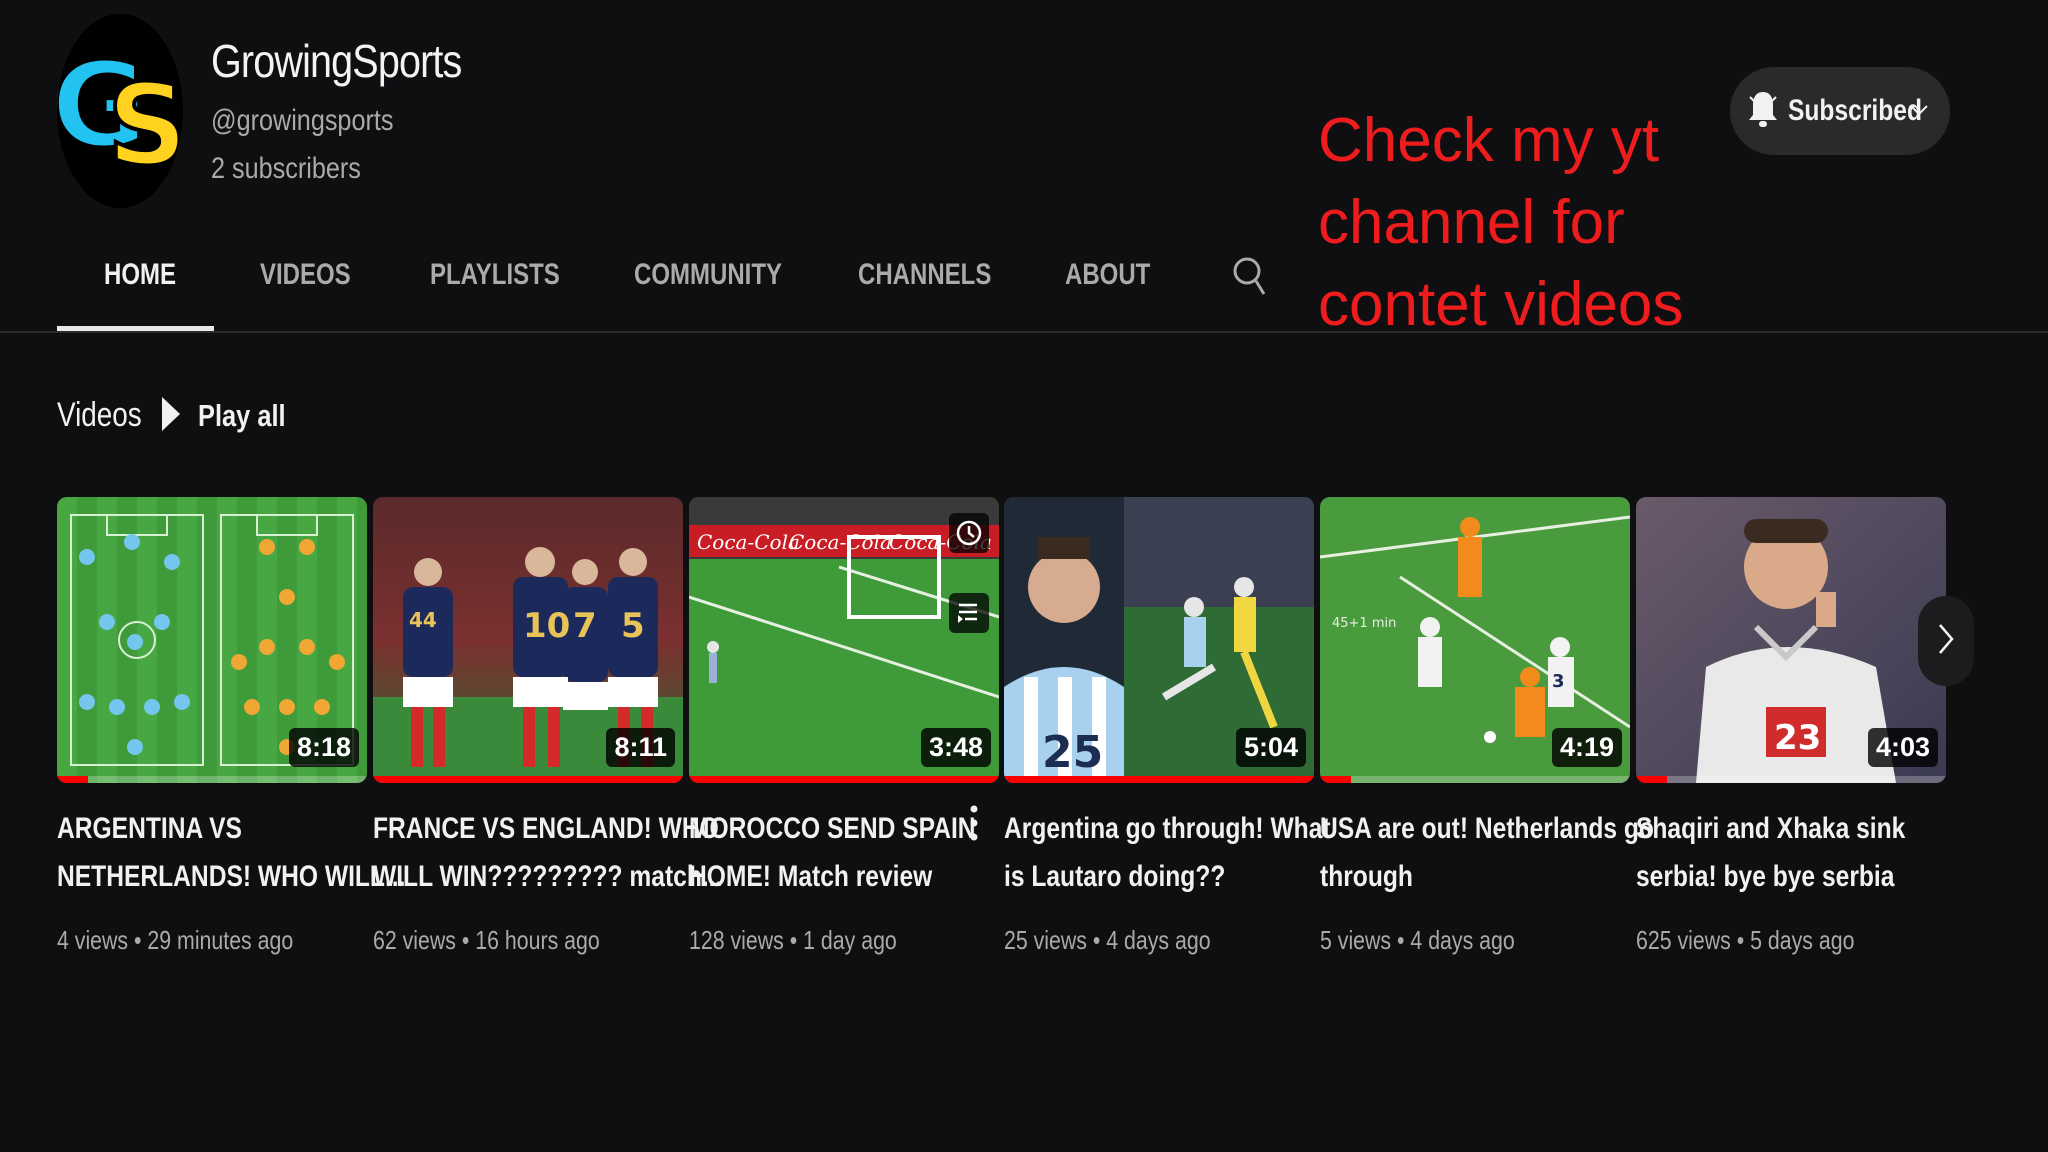 Image resolution: width=2048 pixels, height=1152 pixels. I want to click on svg-text: S, so click(145, 126).